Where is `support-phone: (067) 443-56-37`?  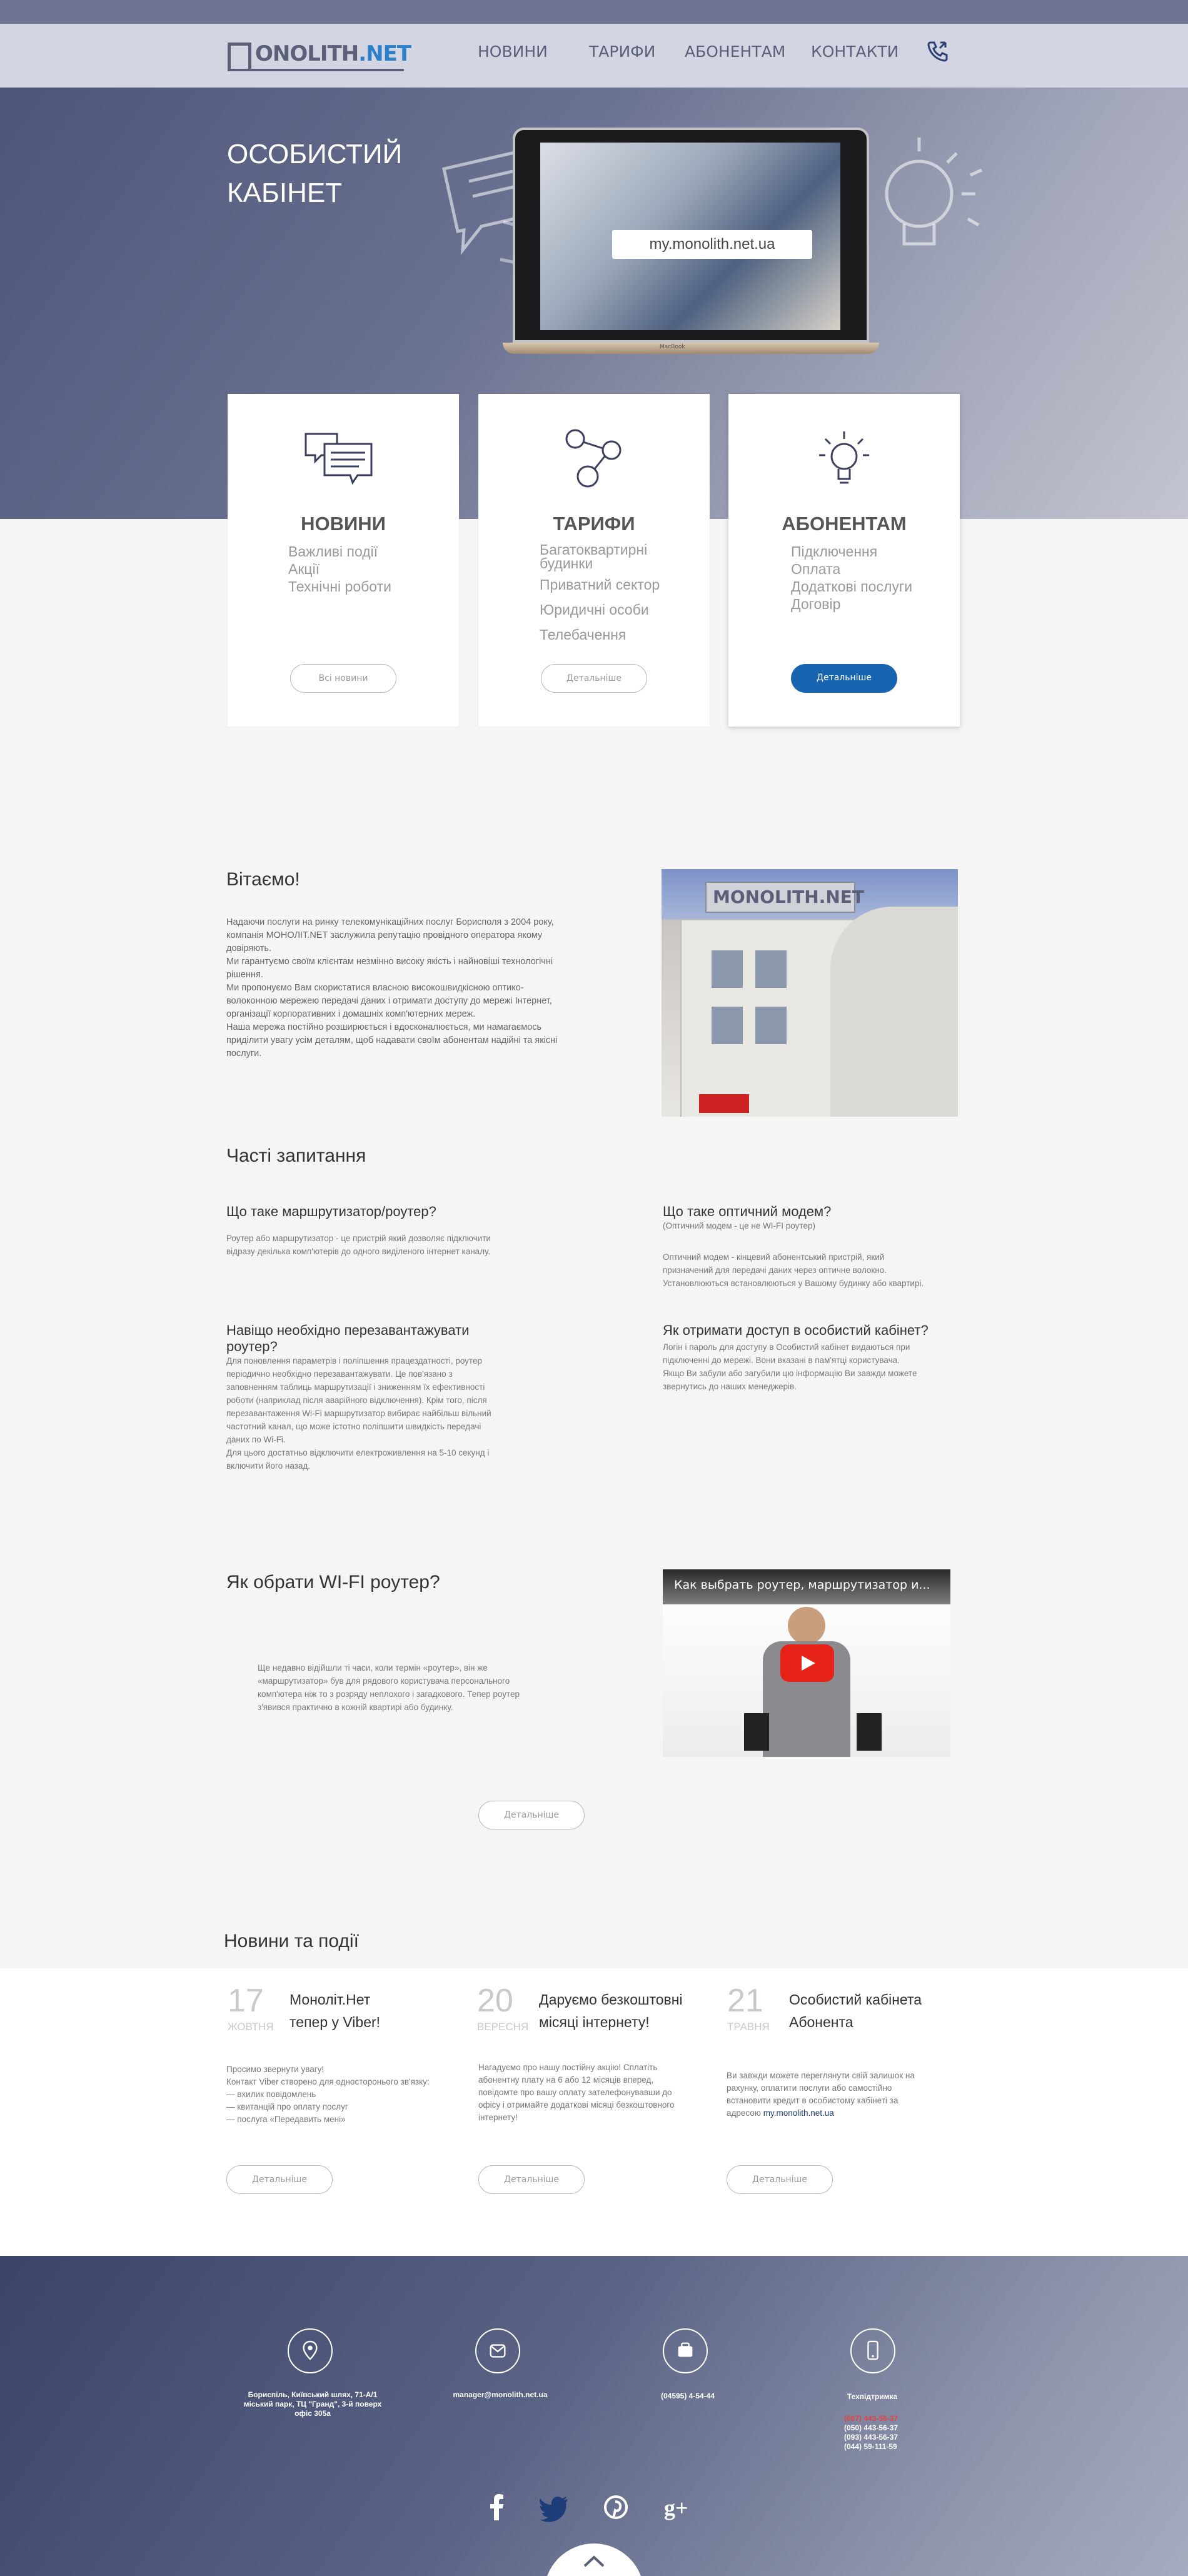
support-phone: (067) 443-56-37 is located at coordinates (881, 2418).